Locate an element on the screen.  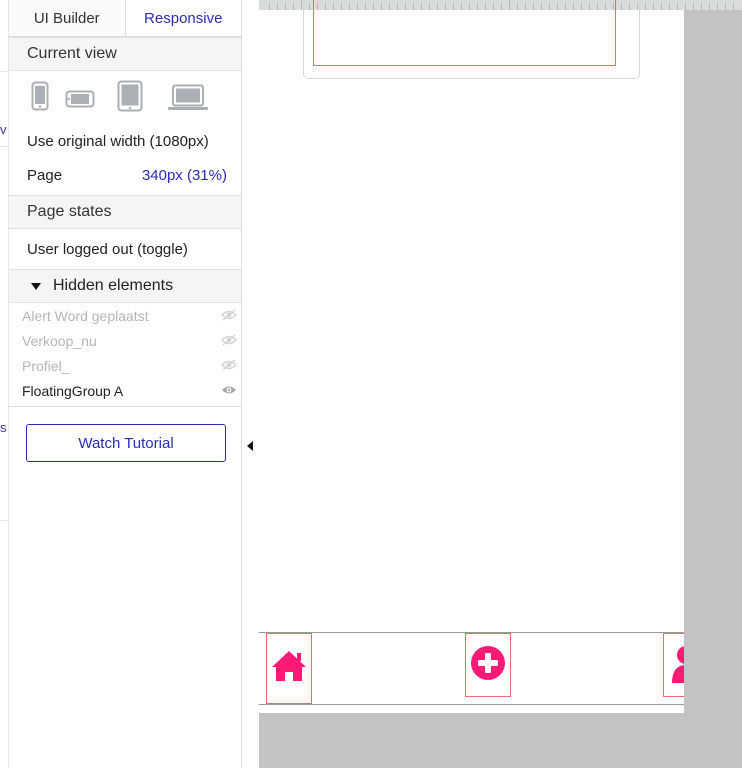
original-width-label: Use original width (1080px) is located at coordinates (118, 141).